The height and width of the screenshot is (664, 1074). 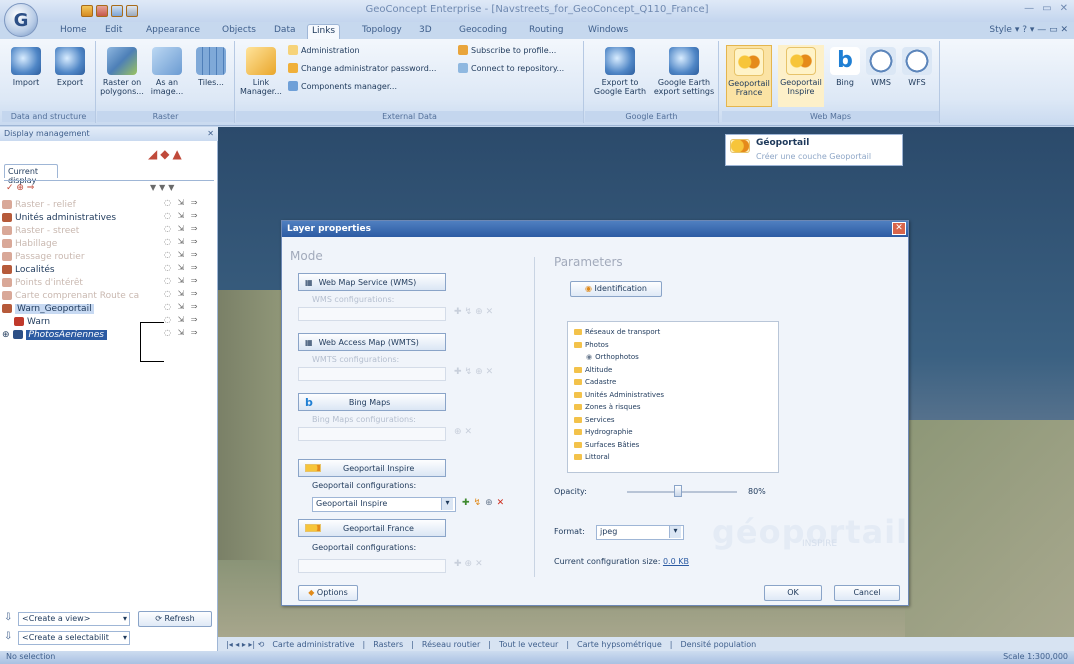 I want to click on geoportail-inspire-config-tools: ✚↯⊕✕, so click(x=485, y=503).